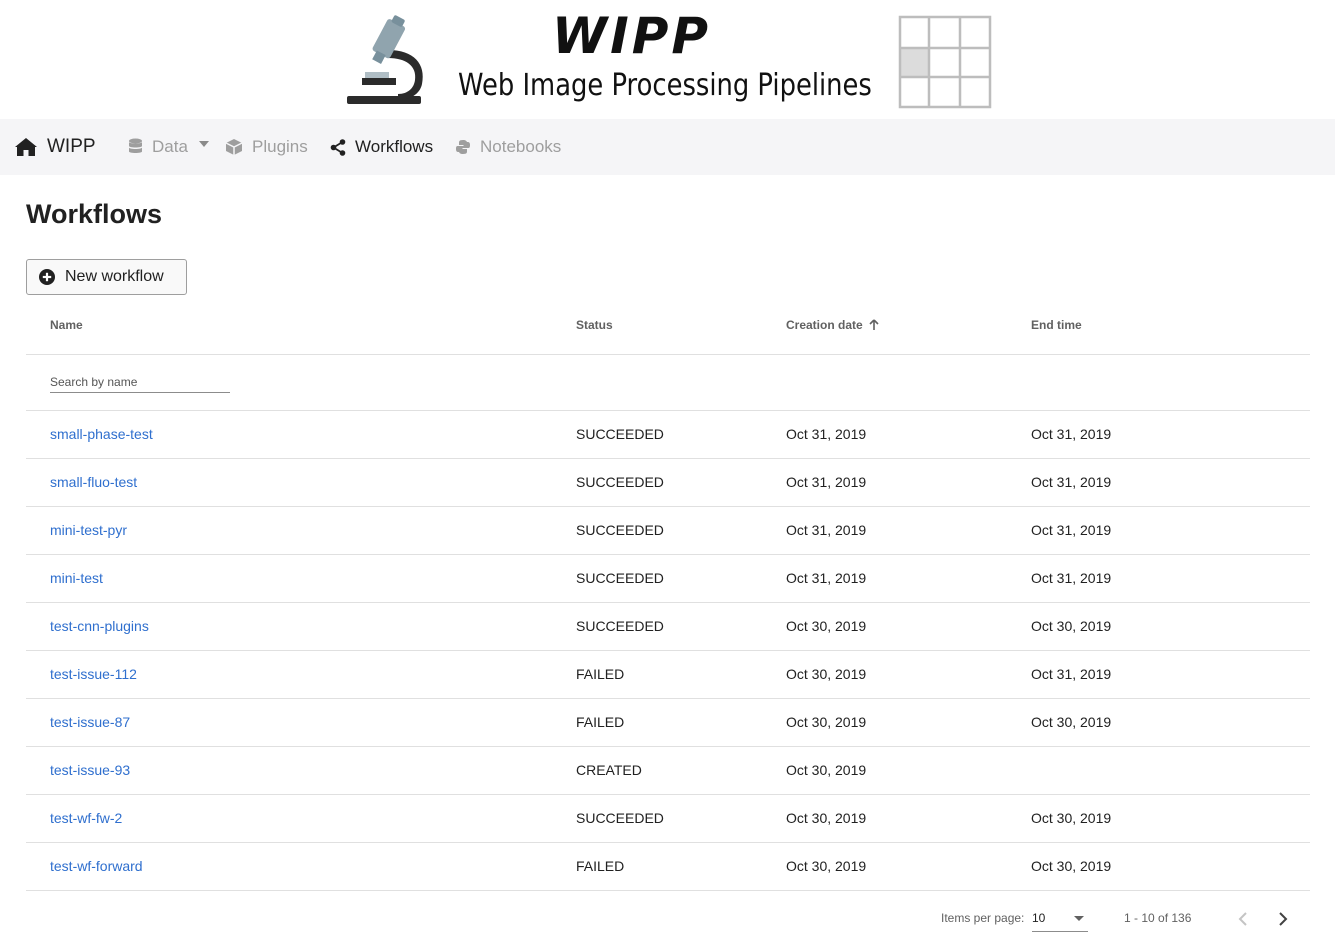  What do you see at coordinates (76, 578) in the screenshot?
I see `workflow-name-link: mini-test` at bounding box center [76, 578].